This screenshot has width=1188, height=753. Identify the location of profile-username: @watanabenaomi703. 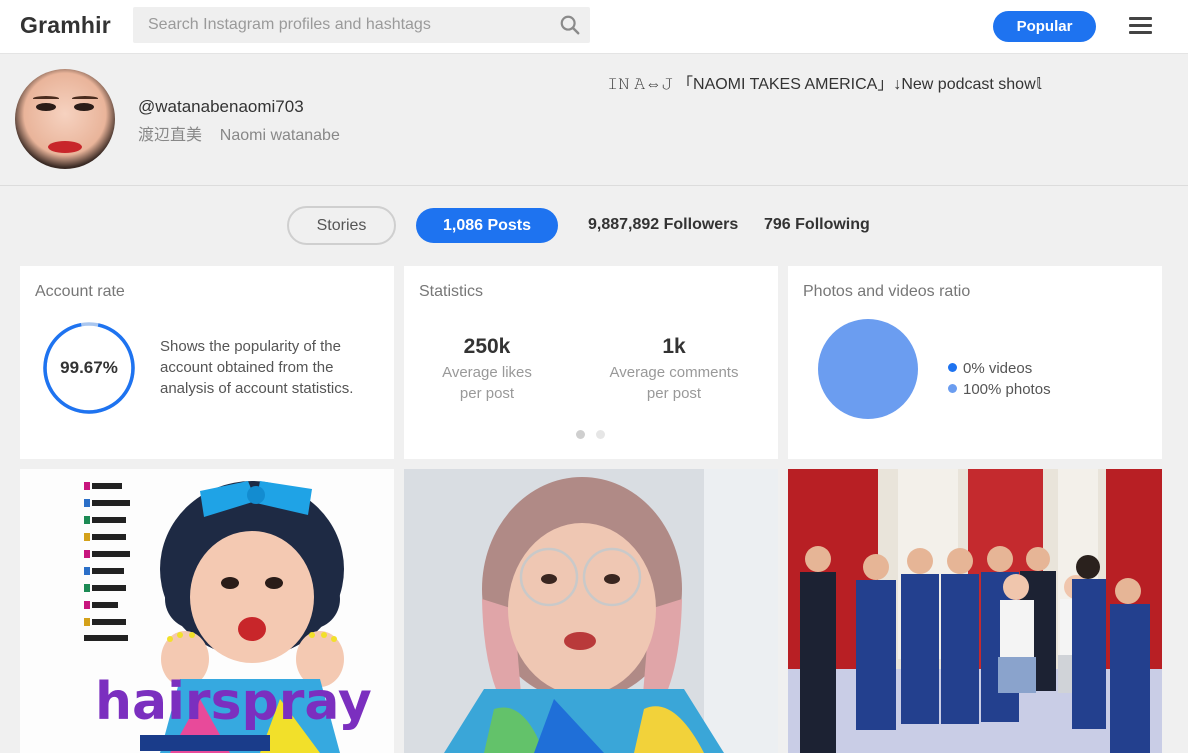
(221, 106).